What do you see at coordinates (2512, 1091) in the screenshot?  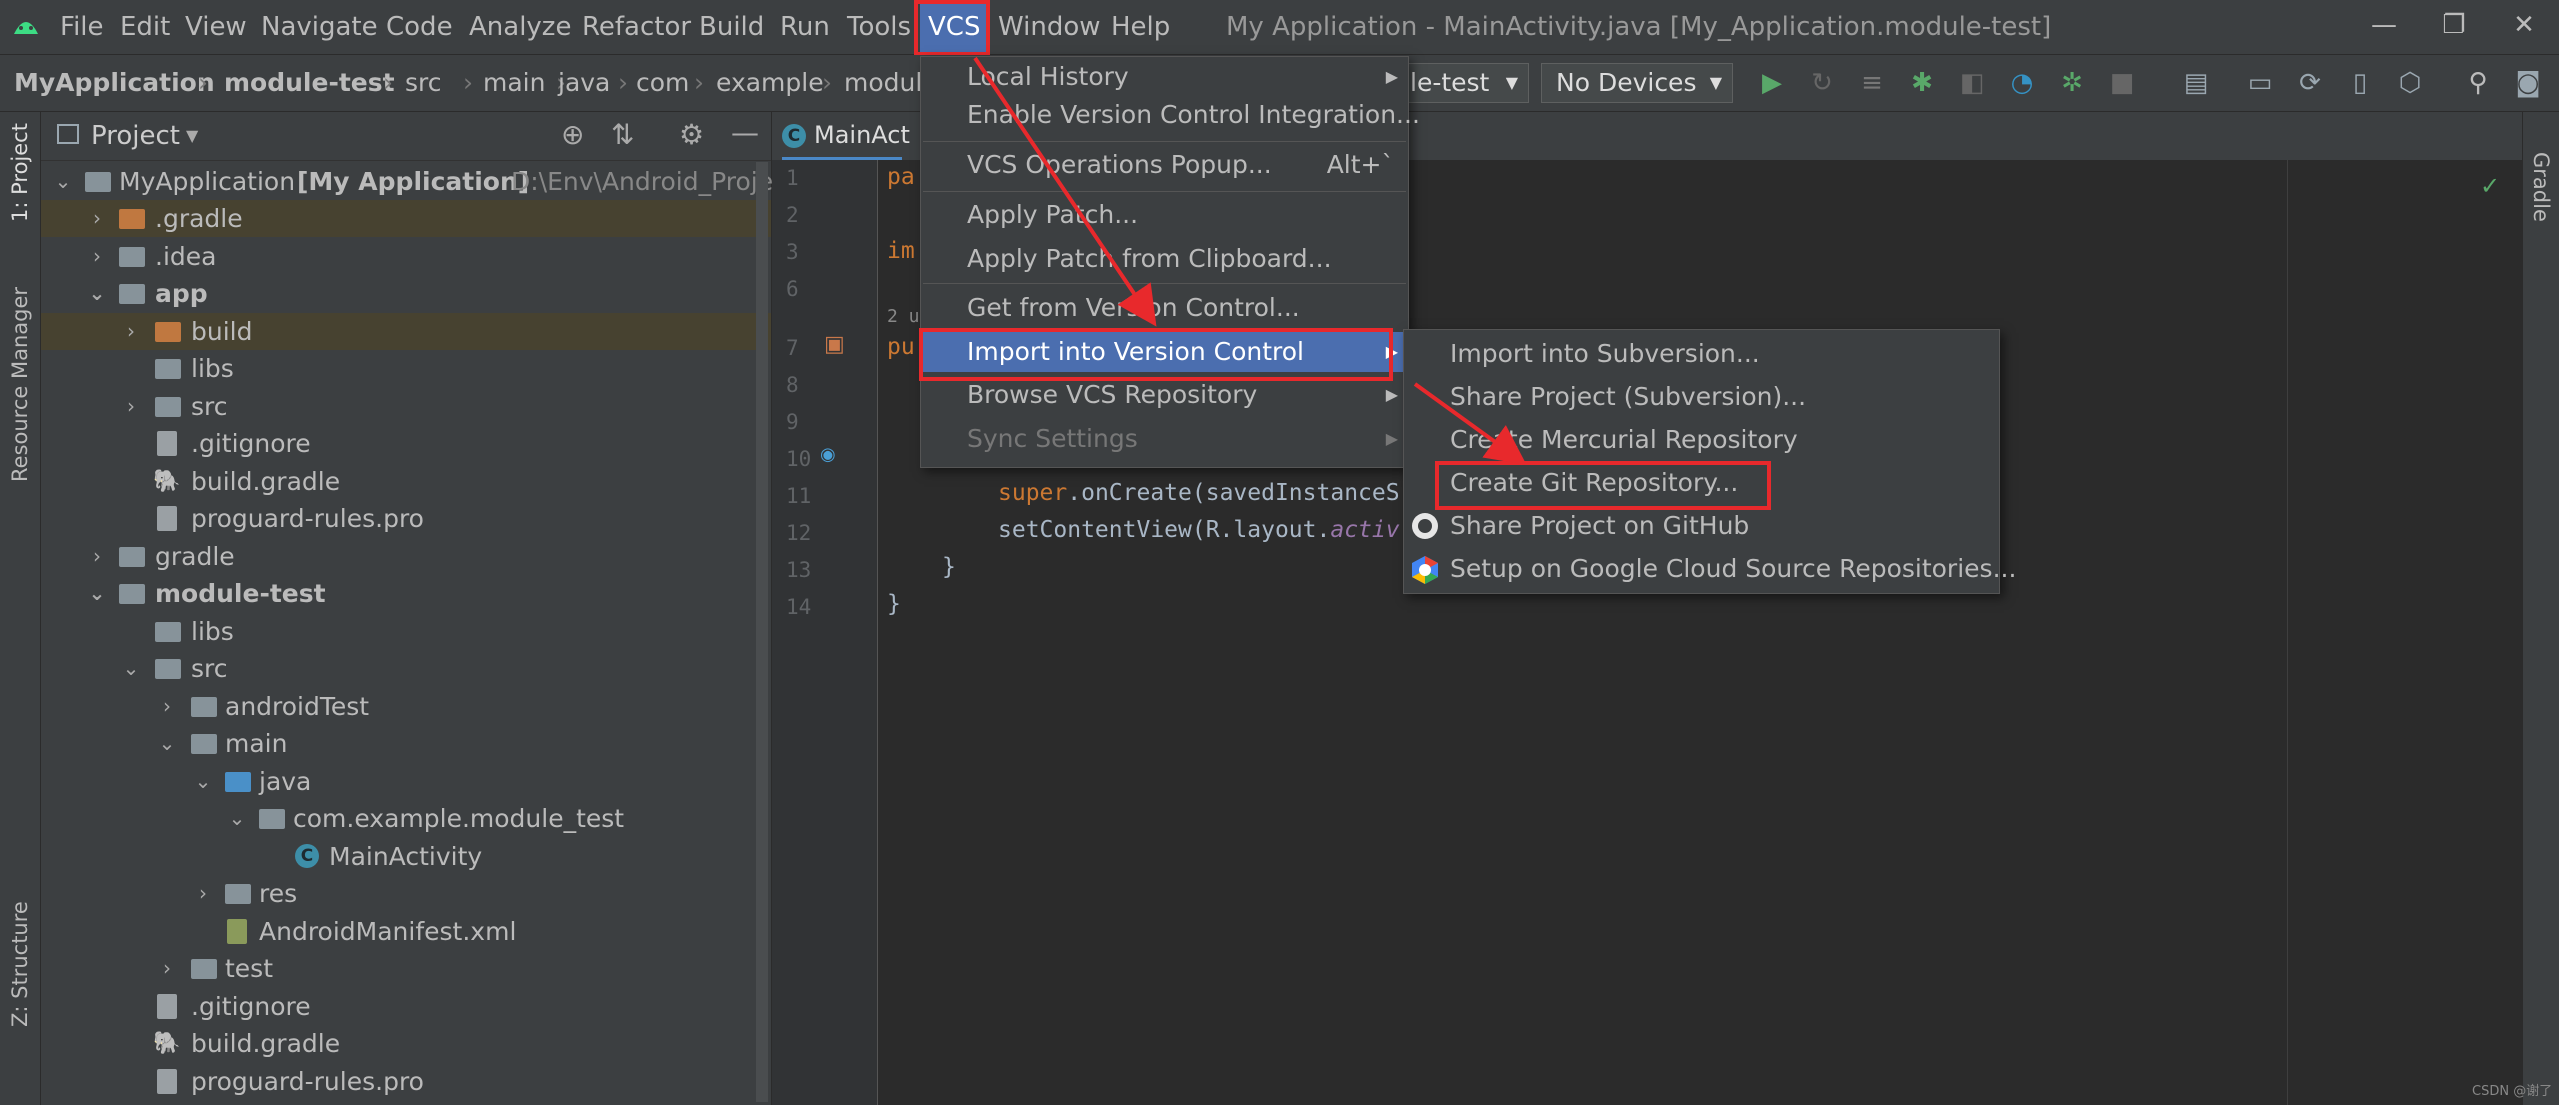 I see `watermark: CSDN @谢了` at bounding box center [2512, 1091].